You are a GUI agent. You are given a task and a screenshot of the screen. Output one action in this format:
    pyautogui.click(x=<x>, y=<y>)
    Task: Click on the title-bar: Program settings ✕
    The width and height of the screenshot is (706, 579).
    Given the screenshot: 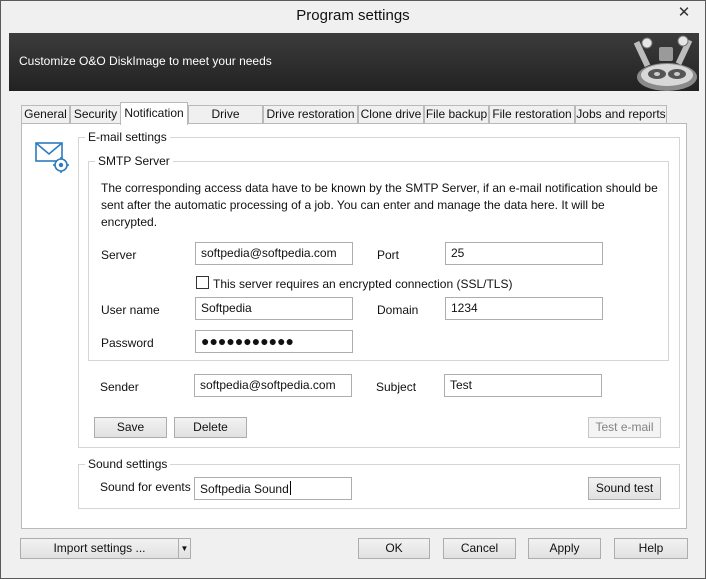 What is the action you would take?
    pyautogui.click(x=353, y=17)
    